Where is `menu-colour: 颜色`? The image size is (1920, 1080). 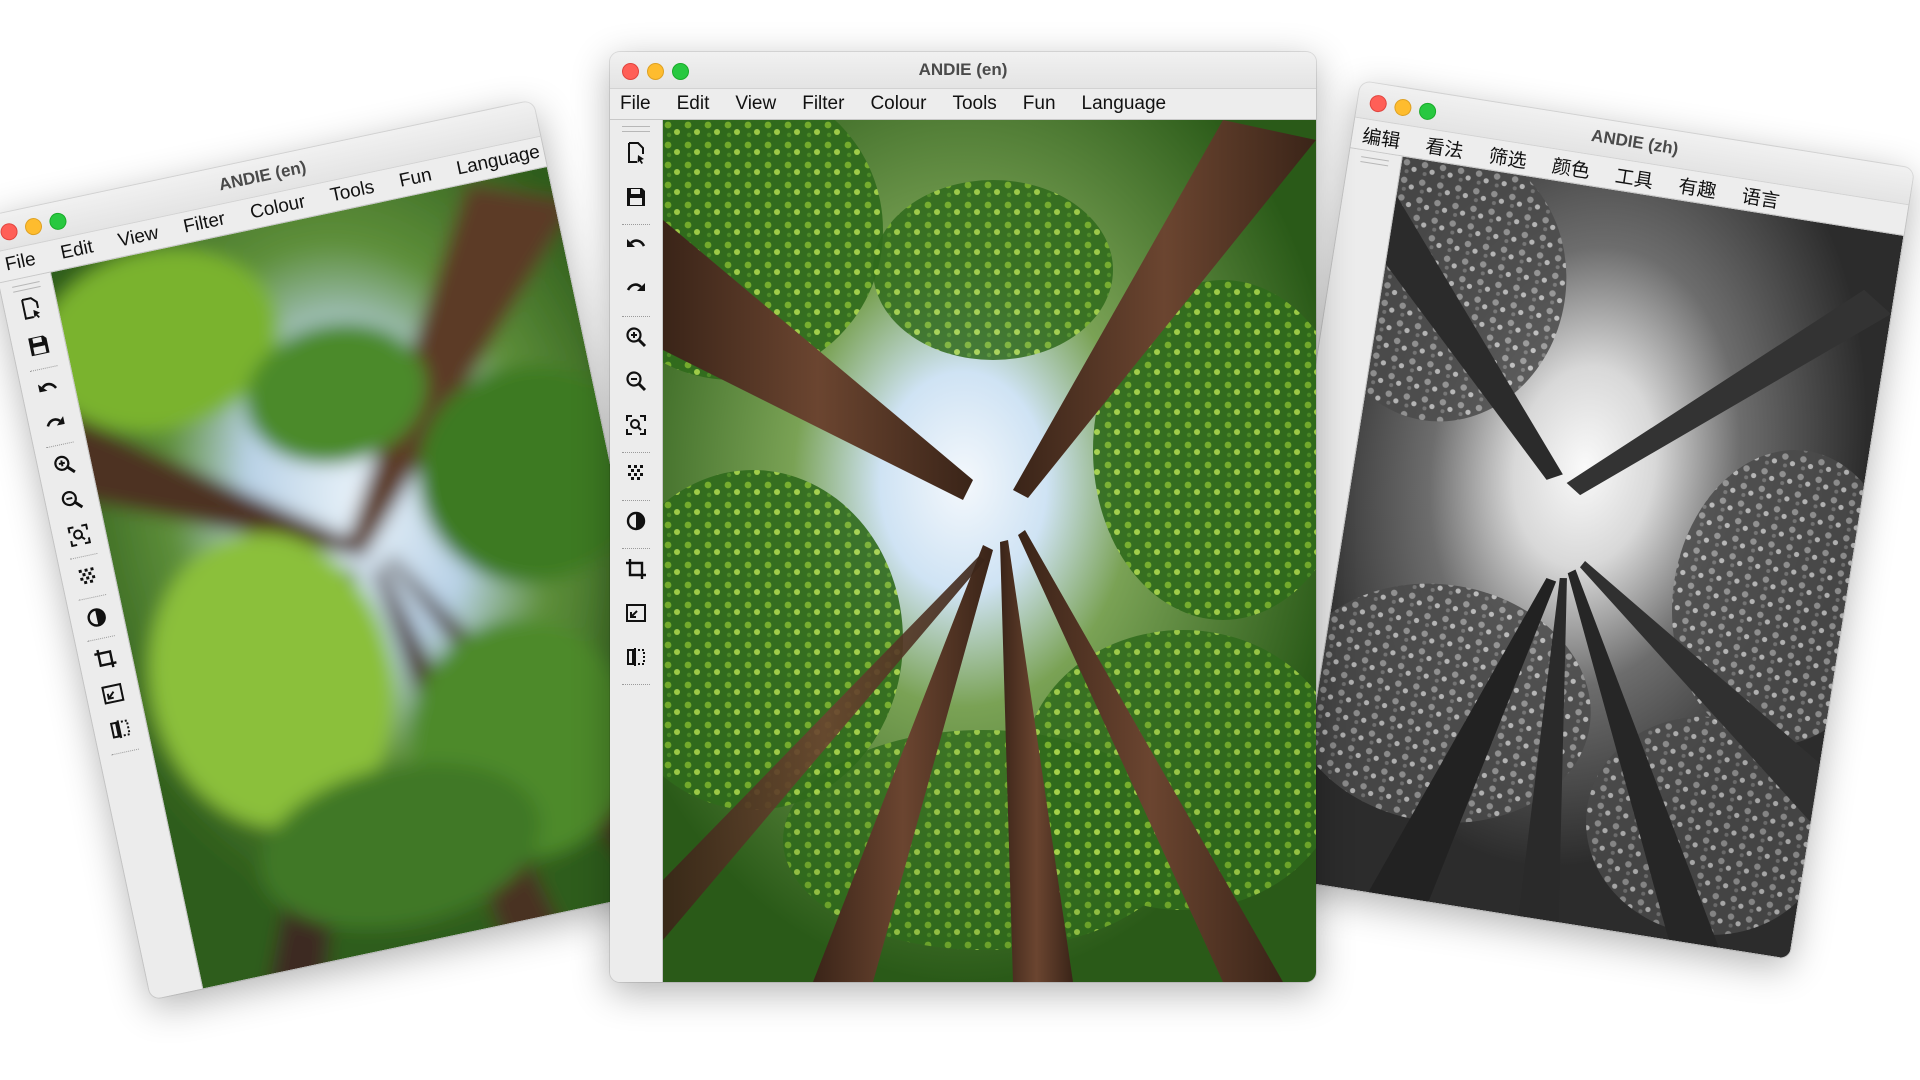
menu-colour: 颜色 is located at coordinates (1571, 167).